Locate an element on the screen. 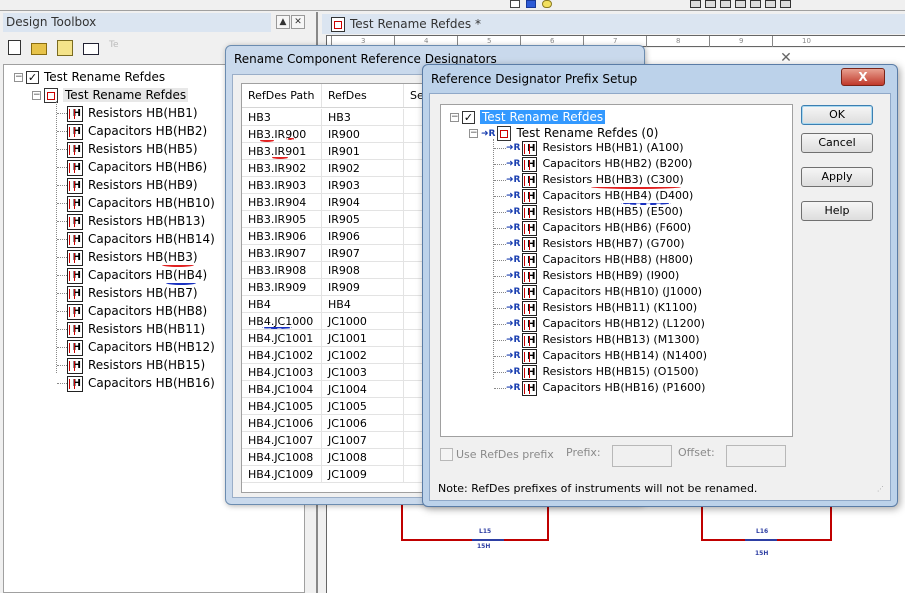  prefix-tree-item: ➜R H Capacitors HB(HB10) (J1000) is located at coordinates (604, 292).